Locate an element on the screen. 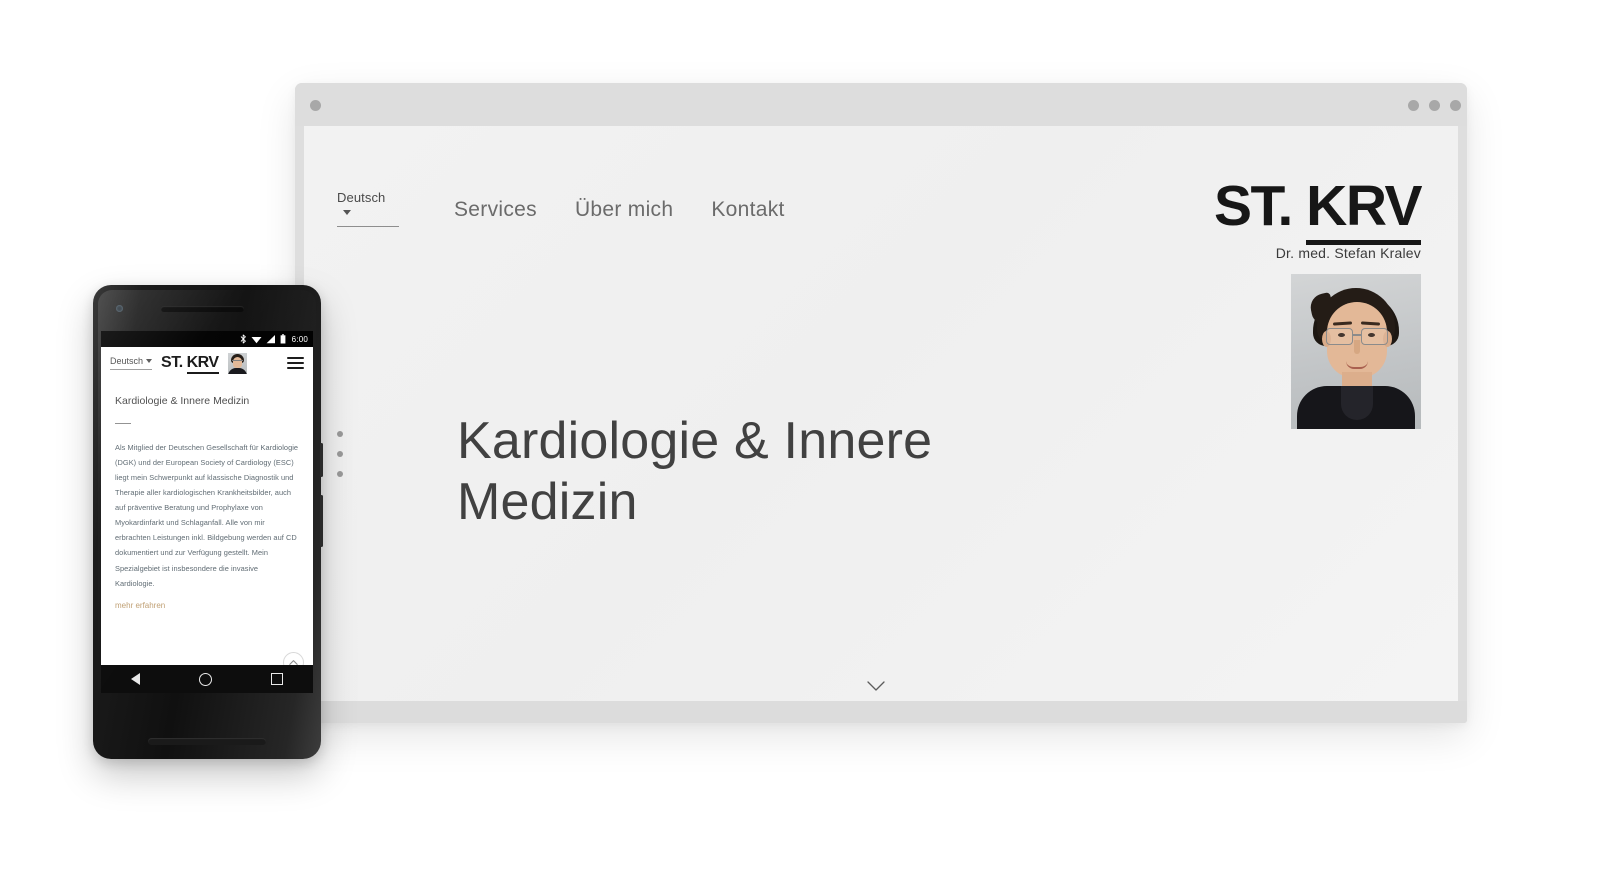 The height and width of the screenshot is (880, 1600). android-status-bar: 6:00 is located at coordinates (207, 339).